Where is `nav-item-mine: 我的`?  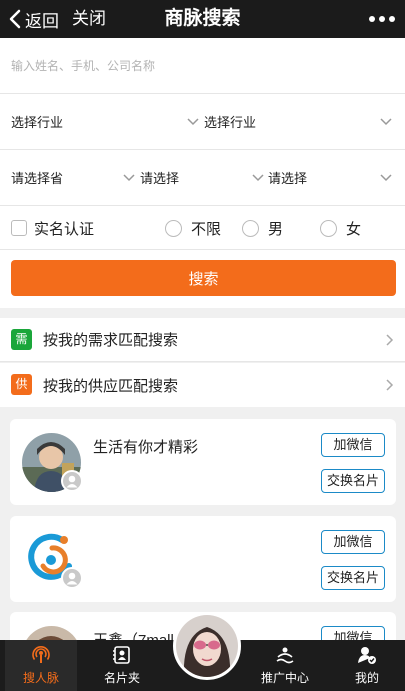
nav-item-mine: 我的 is located at coordinates (367, 665).